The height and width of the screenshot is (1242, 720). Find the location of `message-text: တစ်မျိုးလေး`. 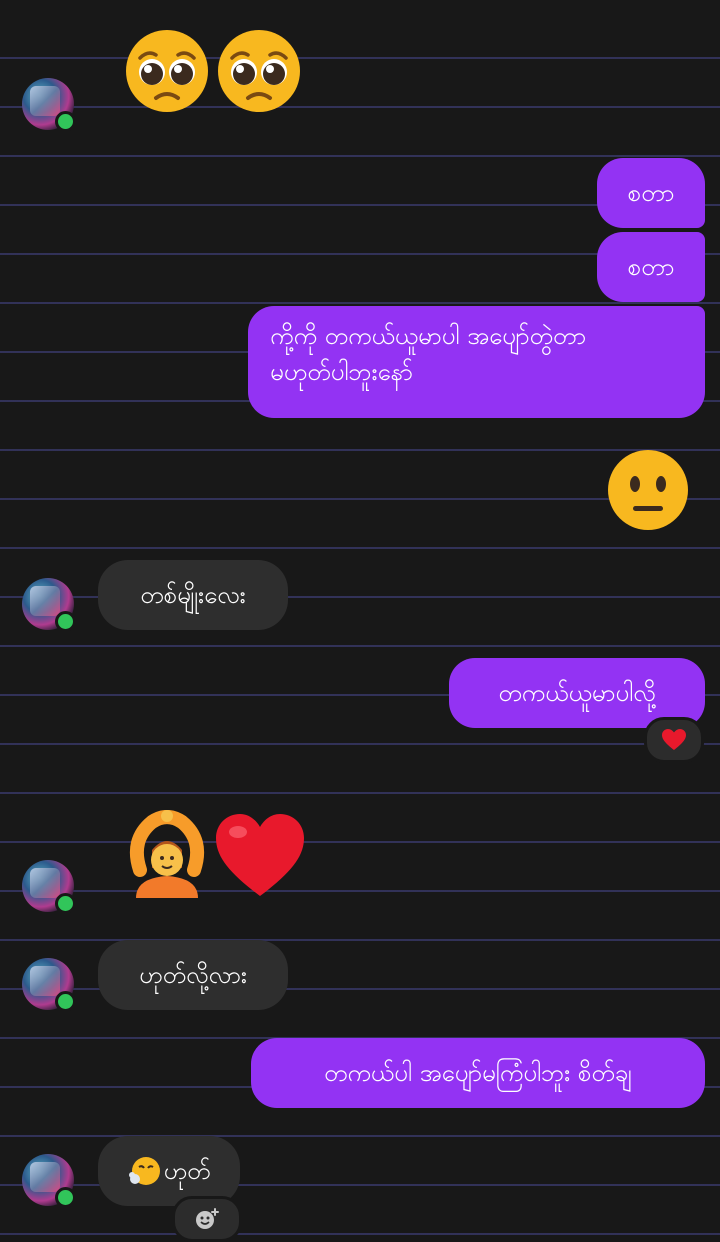

message-text: တစ်မျိုးလေး is located at coordinates (193, 595).